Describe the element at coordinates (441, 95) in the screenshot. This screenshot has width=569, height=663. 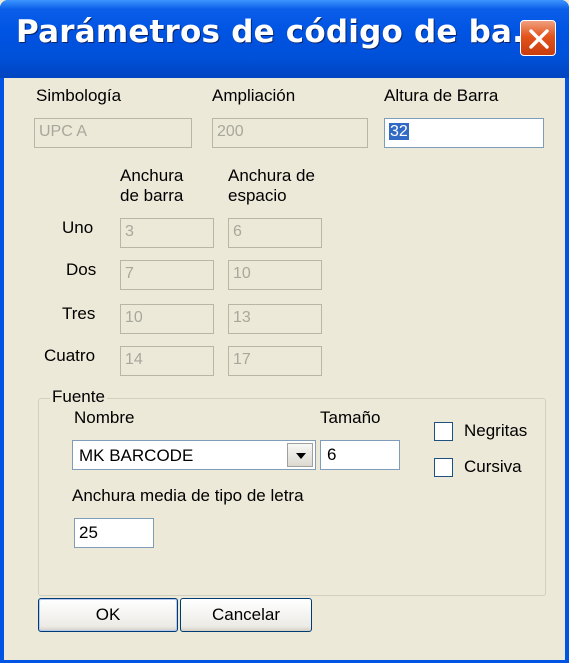
I see `bar-height-label: Altura de Barra` at that location.